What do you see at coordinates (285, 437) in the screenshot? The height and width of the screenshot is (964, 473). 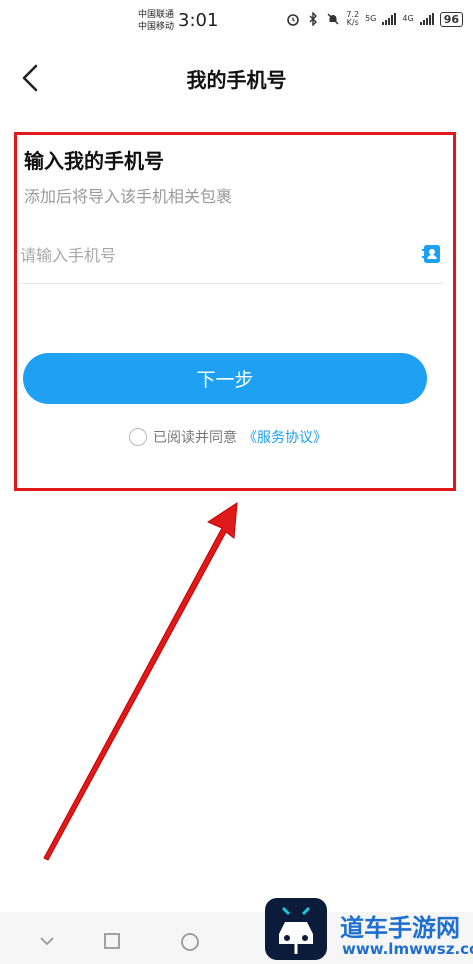 I see `service-agreement-link: 《服务协议》` at bounding box center [285, 437].